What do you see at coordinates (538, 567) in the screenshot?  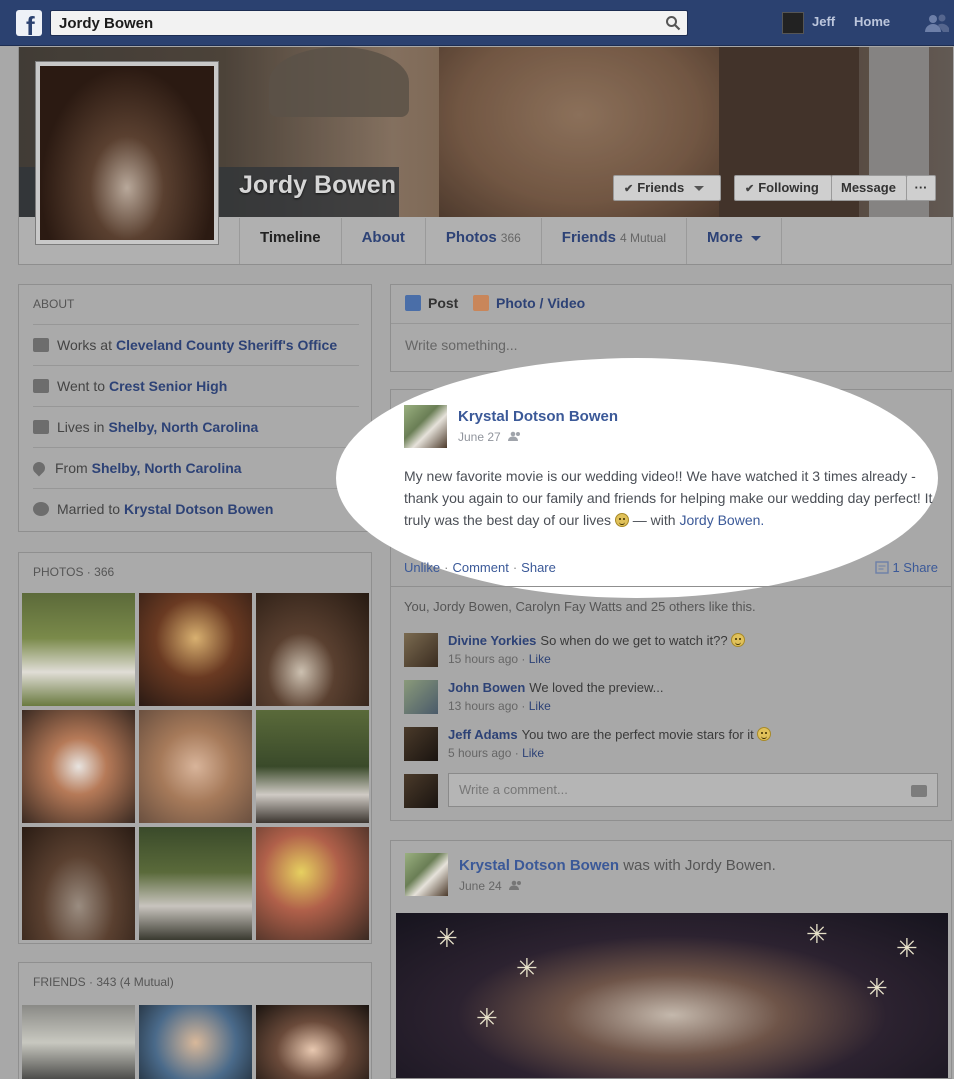 I see `share-button: Share` at bounding box center [538, 567].